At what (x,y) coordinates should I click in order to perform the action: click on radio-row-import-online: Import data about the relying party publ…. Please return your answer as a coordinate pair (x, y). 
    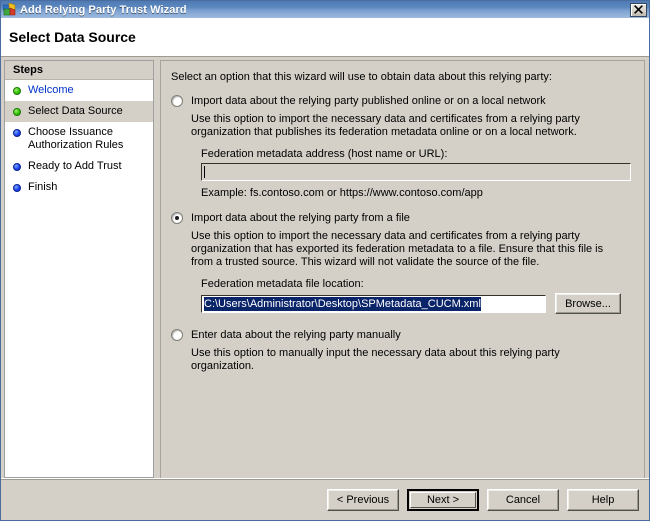
    Looking at the image, I should click on (401, 101).